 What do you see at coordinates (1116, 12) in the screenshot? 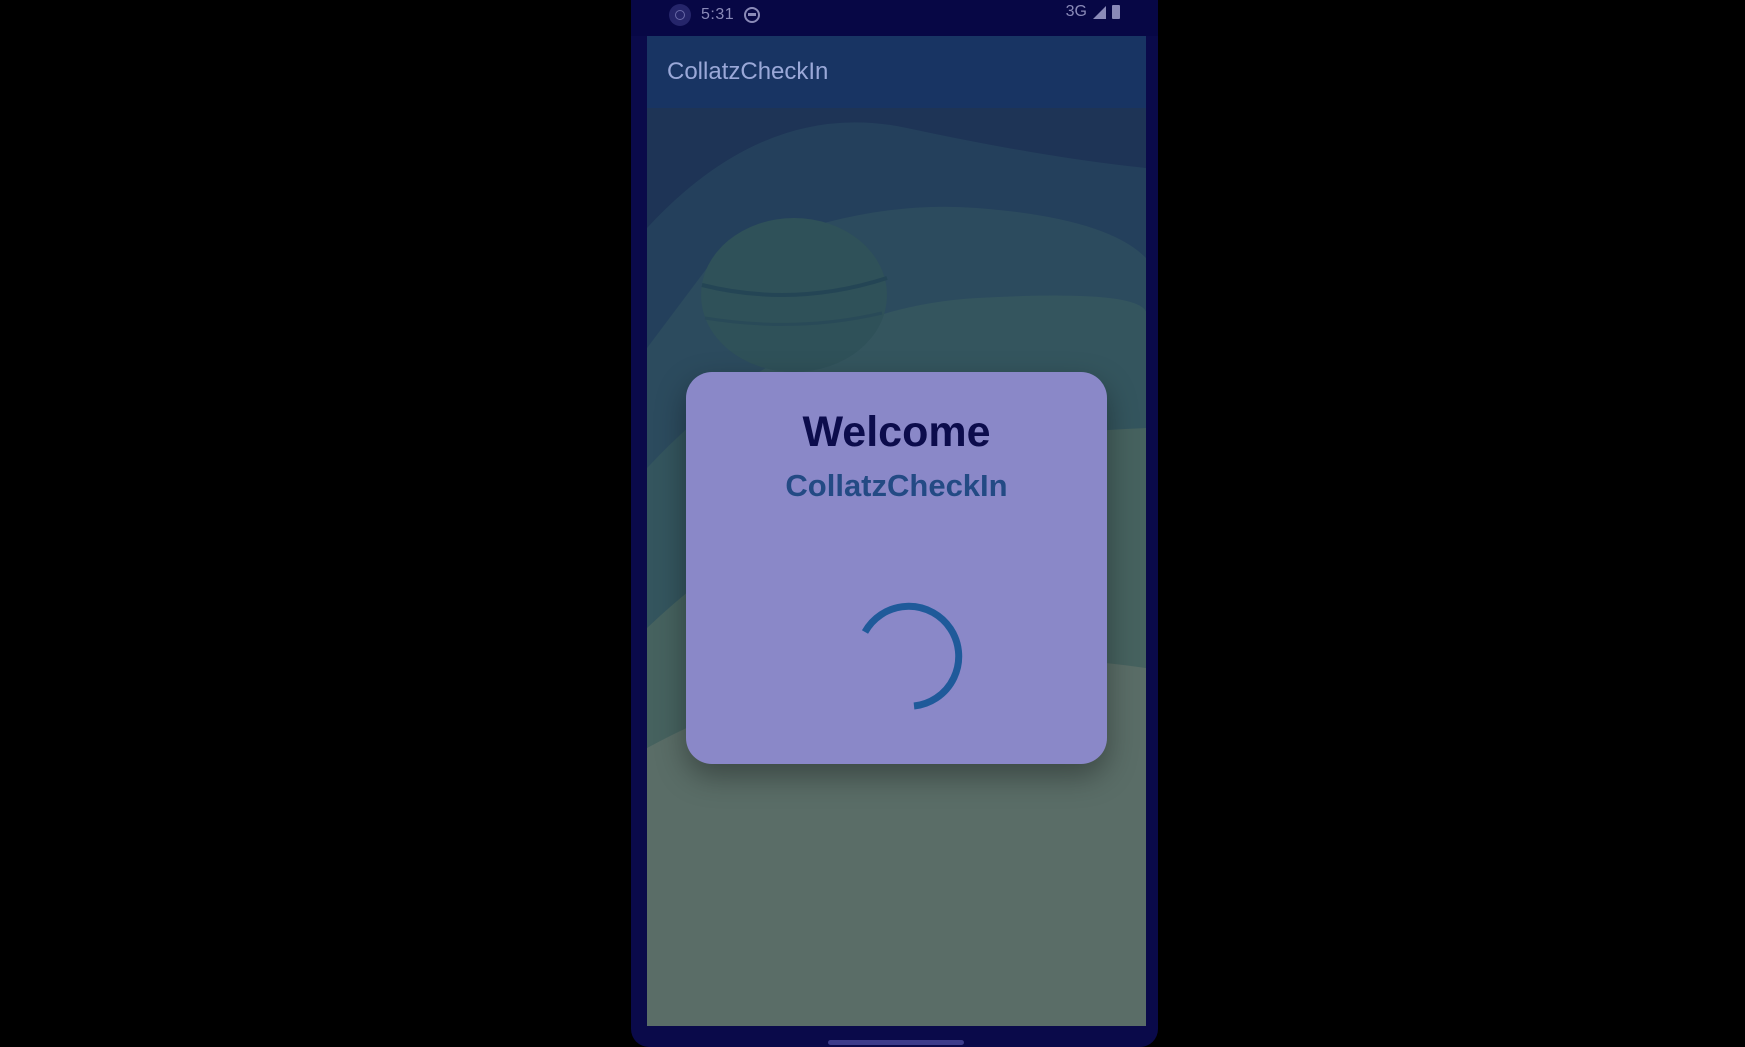
I see `battery-icon` at bounding box center [1116, 12].